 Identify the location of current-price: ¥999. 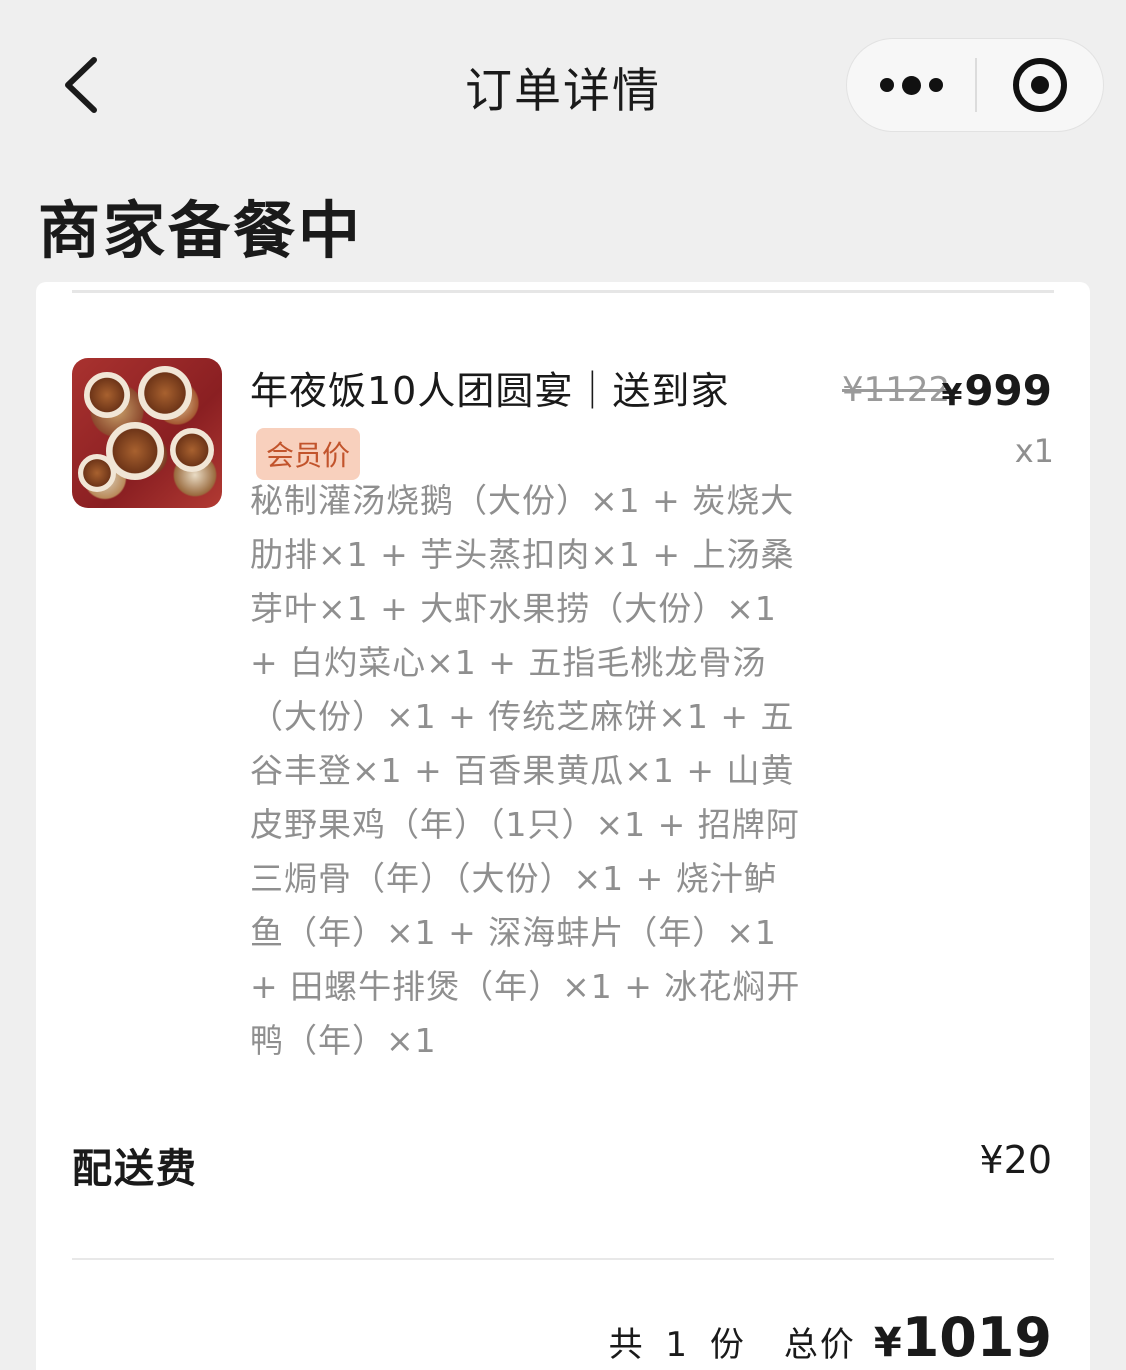
(996, 390).